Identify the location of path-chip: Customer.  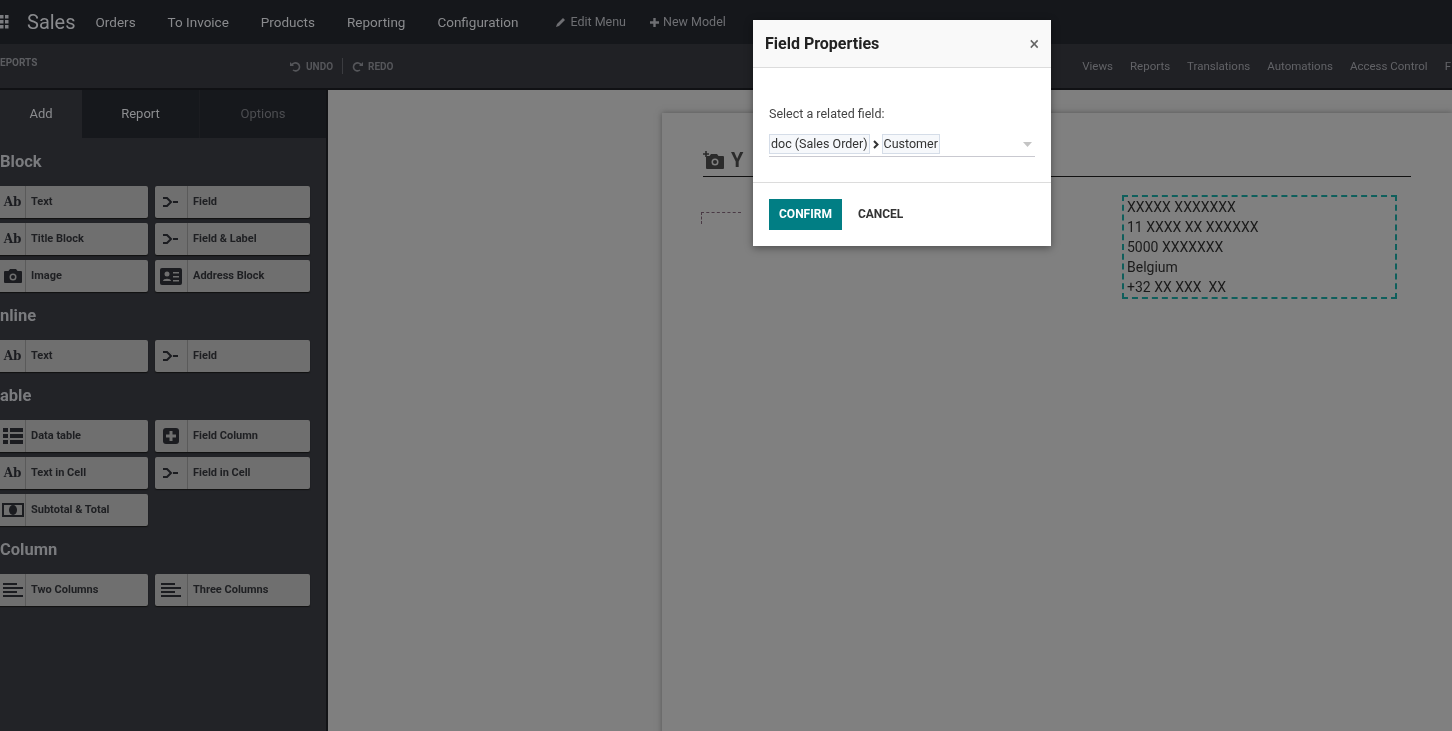
(910, 144).